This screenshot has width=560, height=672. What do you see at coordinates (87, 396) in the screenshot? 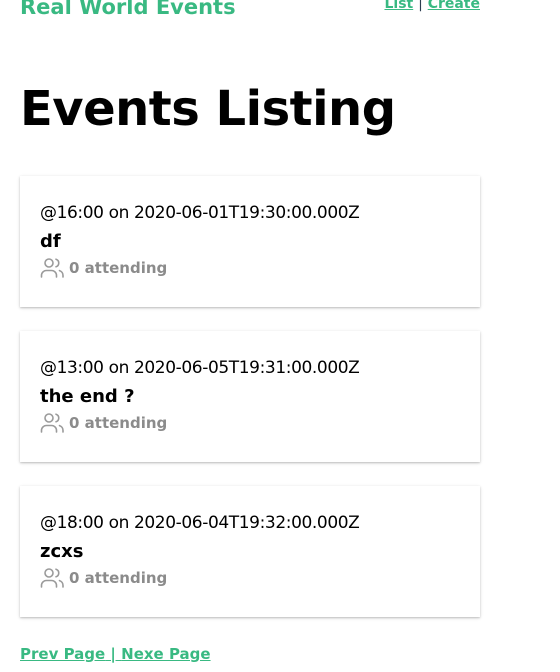
I see `event-title: the end ?` at bounding box center [87, 396].